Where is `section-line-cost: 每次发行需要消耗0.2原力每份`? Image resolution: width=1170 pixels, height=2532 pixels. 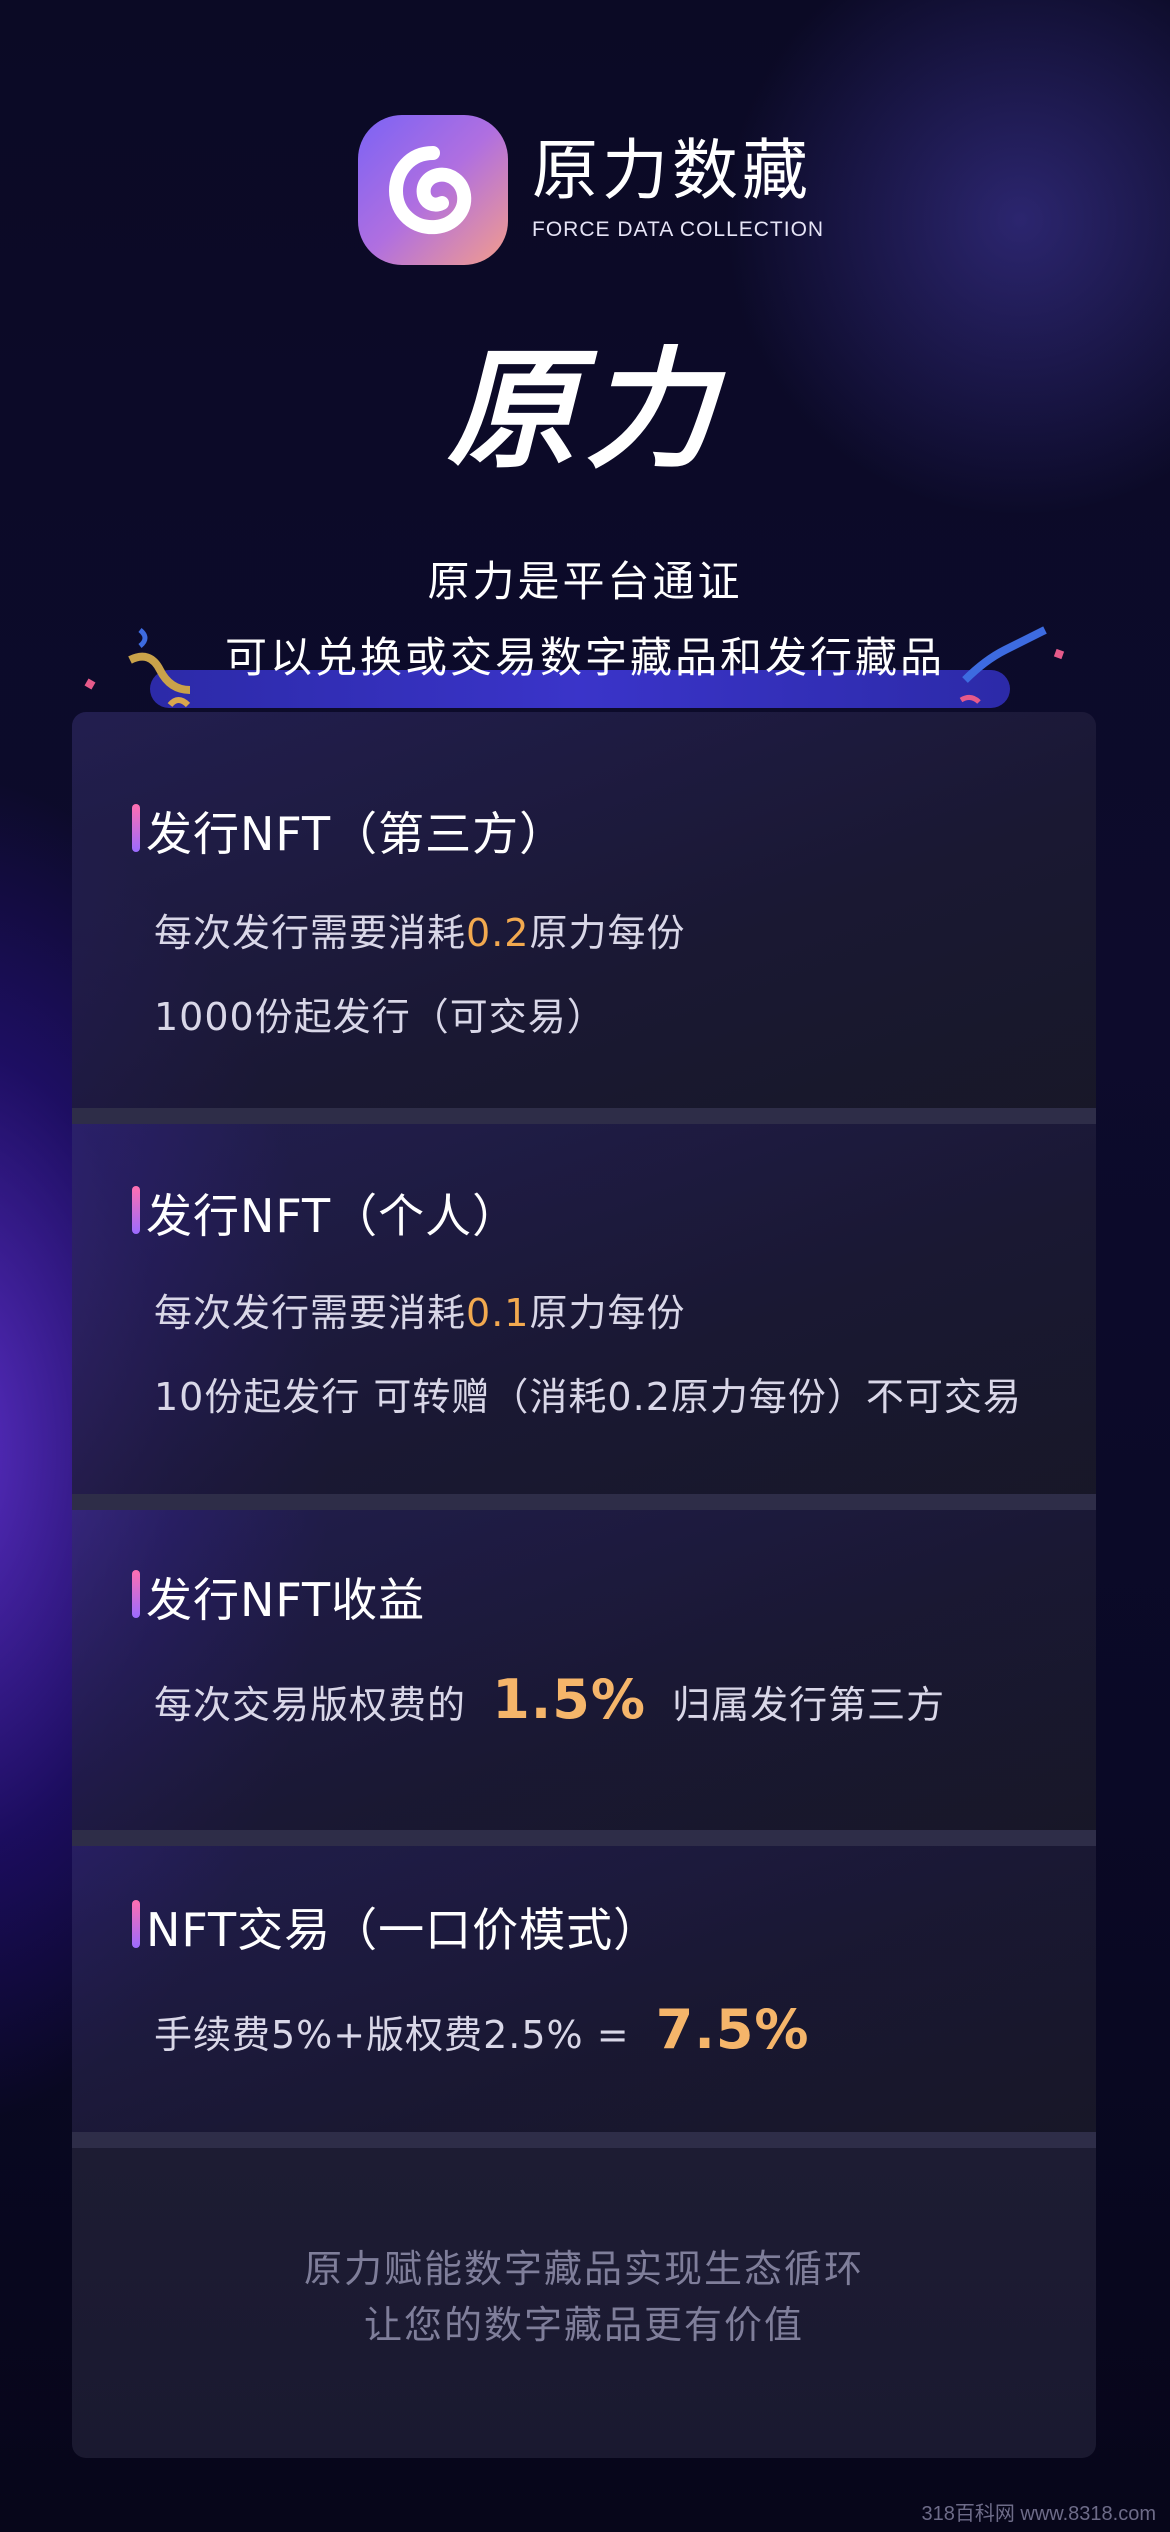
section-line-cost: 每次发行需要消耗0.2原力每份 is located at coordinates (420, 933).